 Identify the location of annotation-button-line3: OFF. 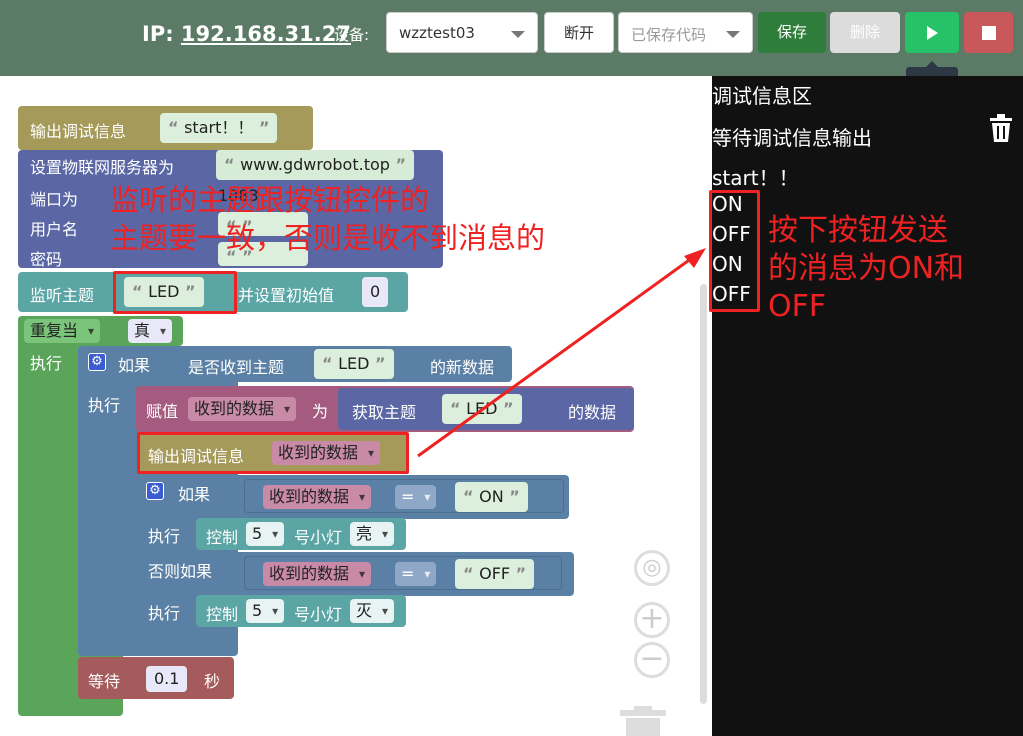
(797, 306).